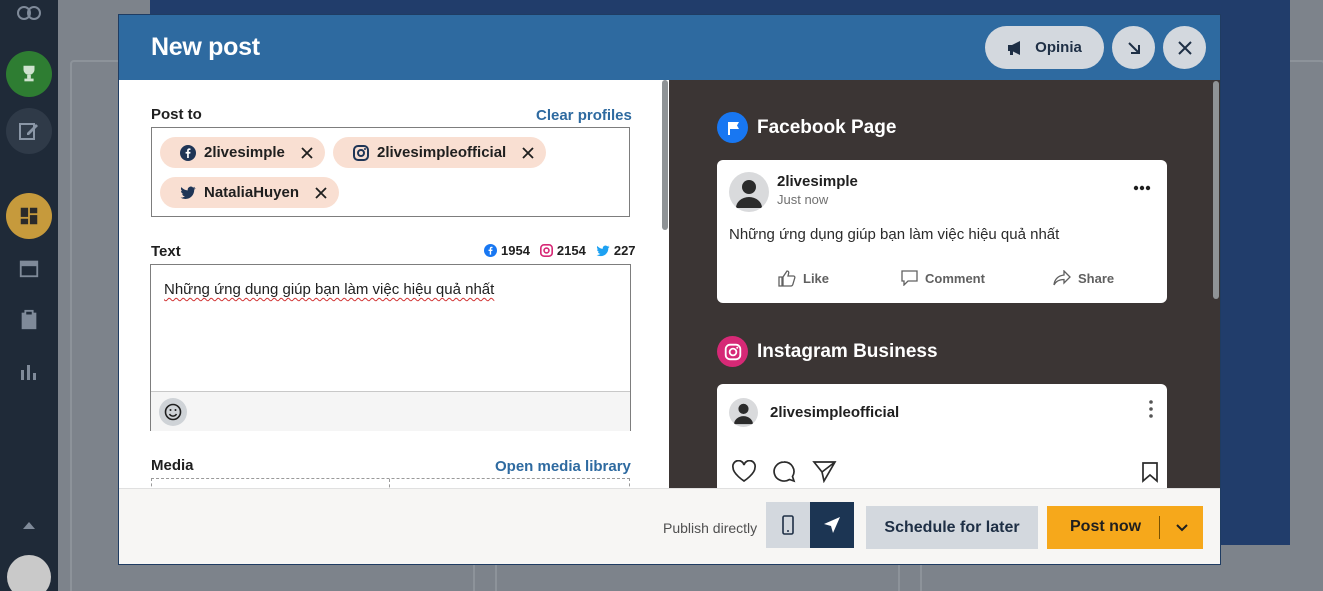  What do you see at coordinates (1216, 190) in the screenshot?
I see `preview-scrollbar` at bounding box center [1216, 190].